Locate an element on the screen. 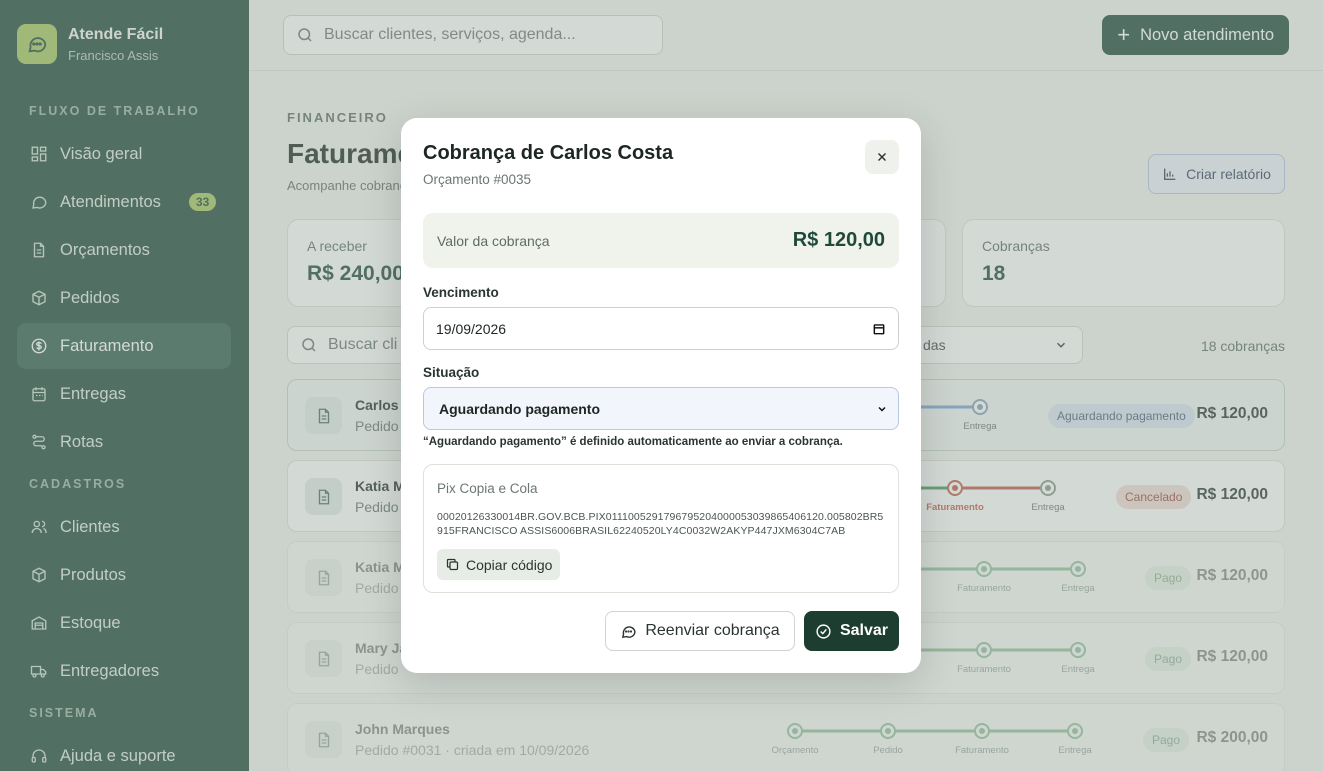 The width and height of the screenshot is (1323, 771). save-button: Salvar is located at coordinates (851, 631).